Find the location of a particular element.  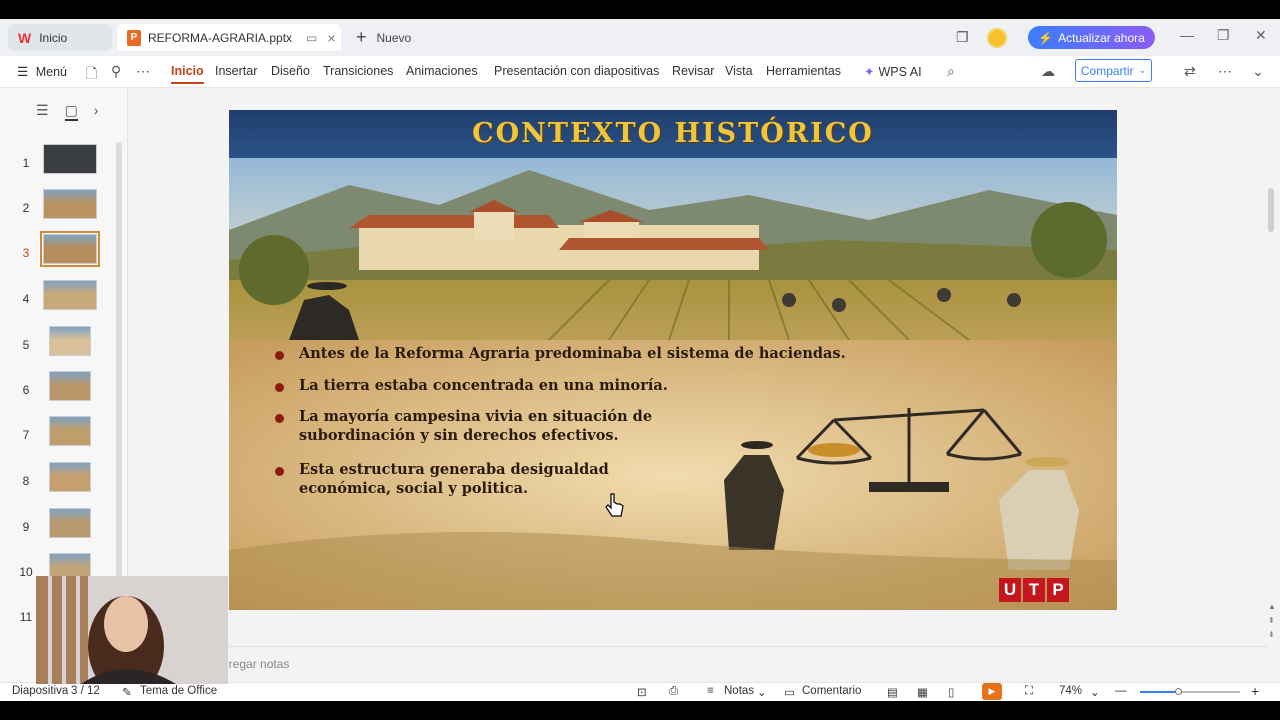

slide-thumbnail: 8 is located at coordinates (60, 482).